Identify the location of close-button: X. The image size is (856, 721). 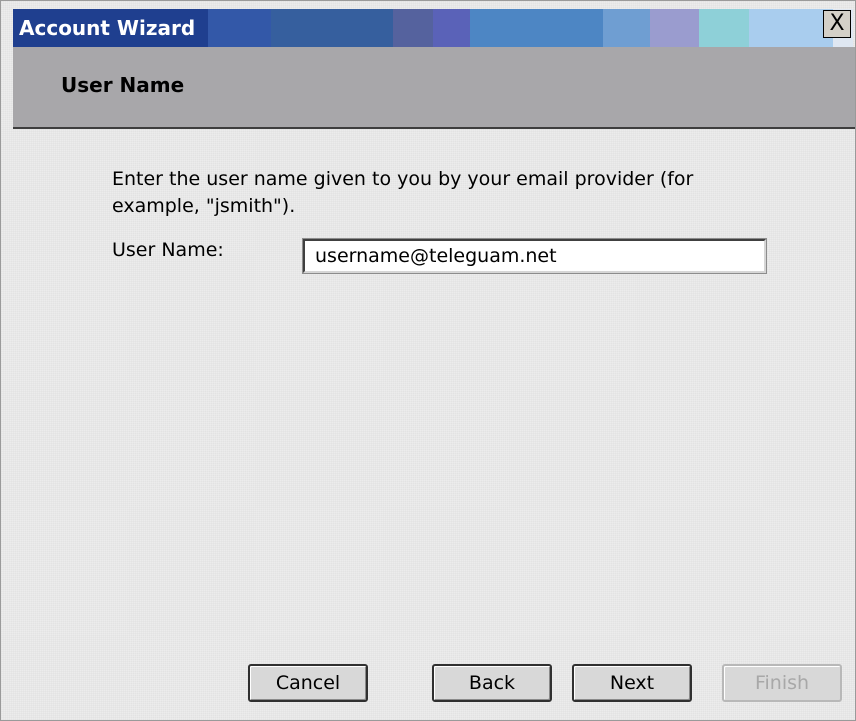
(837, 24).